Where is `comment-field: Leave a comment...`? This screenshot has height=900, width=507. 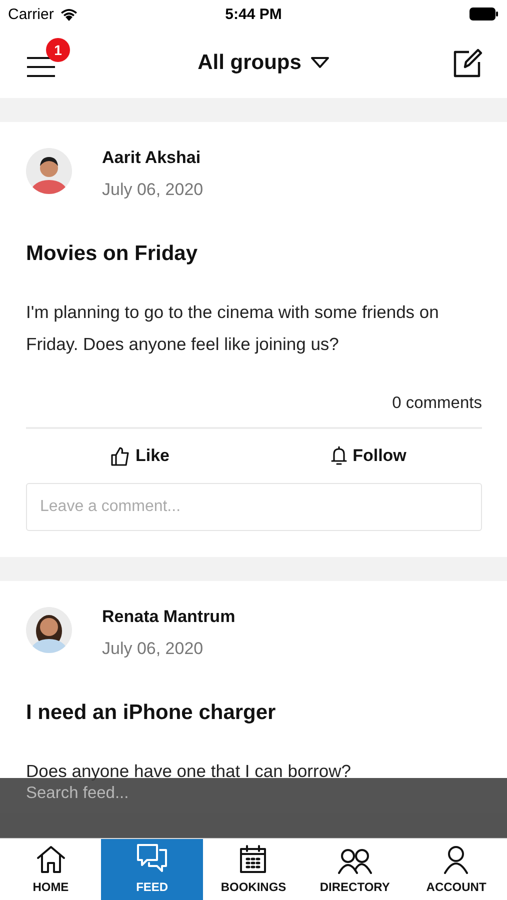 comment-field: Leave a comment... is located at coordinates (254, 507).